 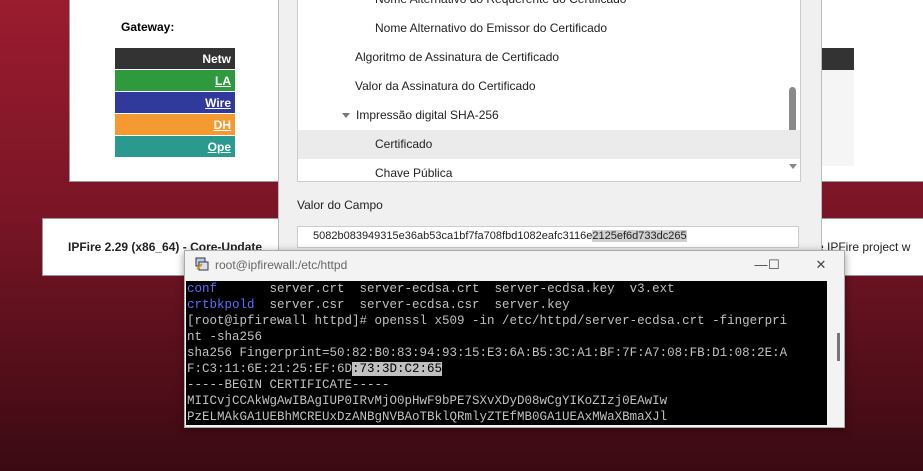 I want to click on network-link-lan: LA, so click(x=175, y=81).